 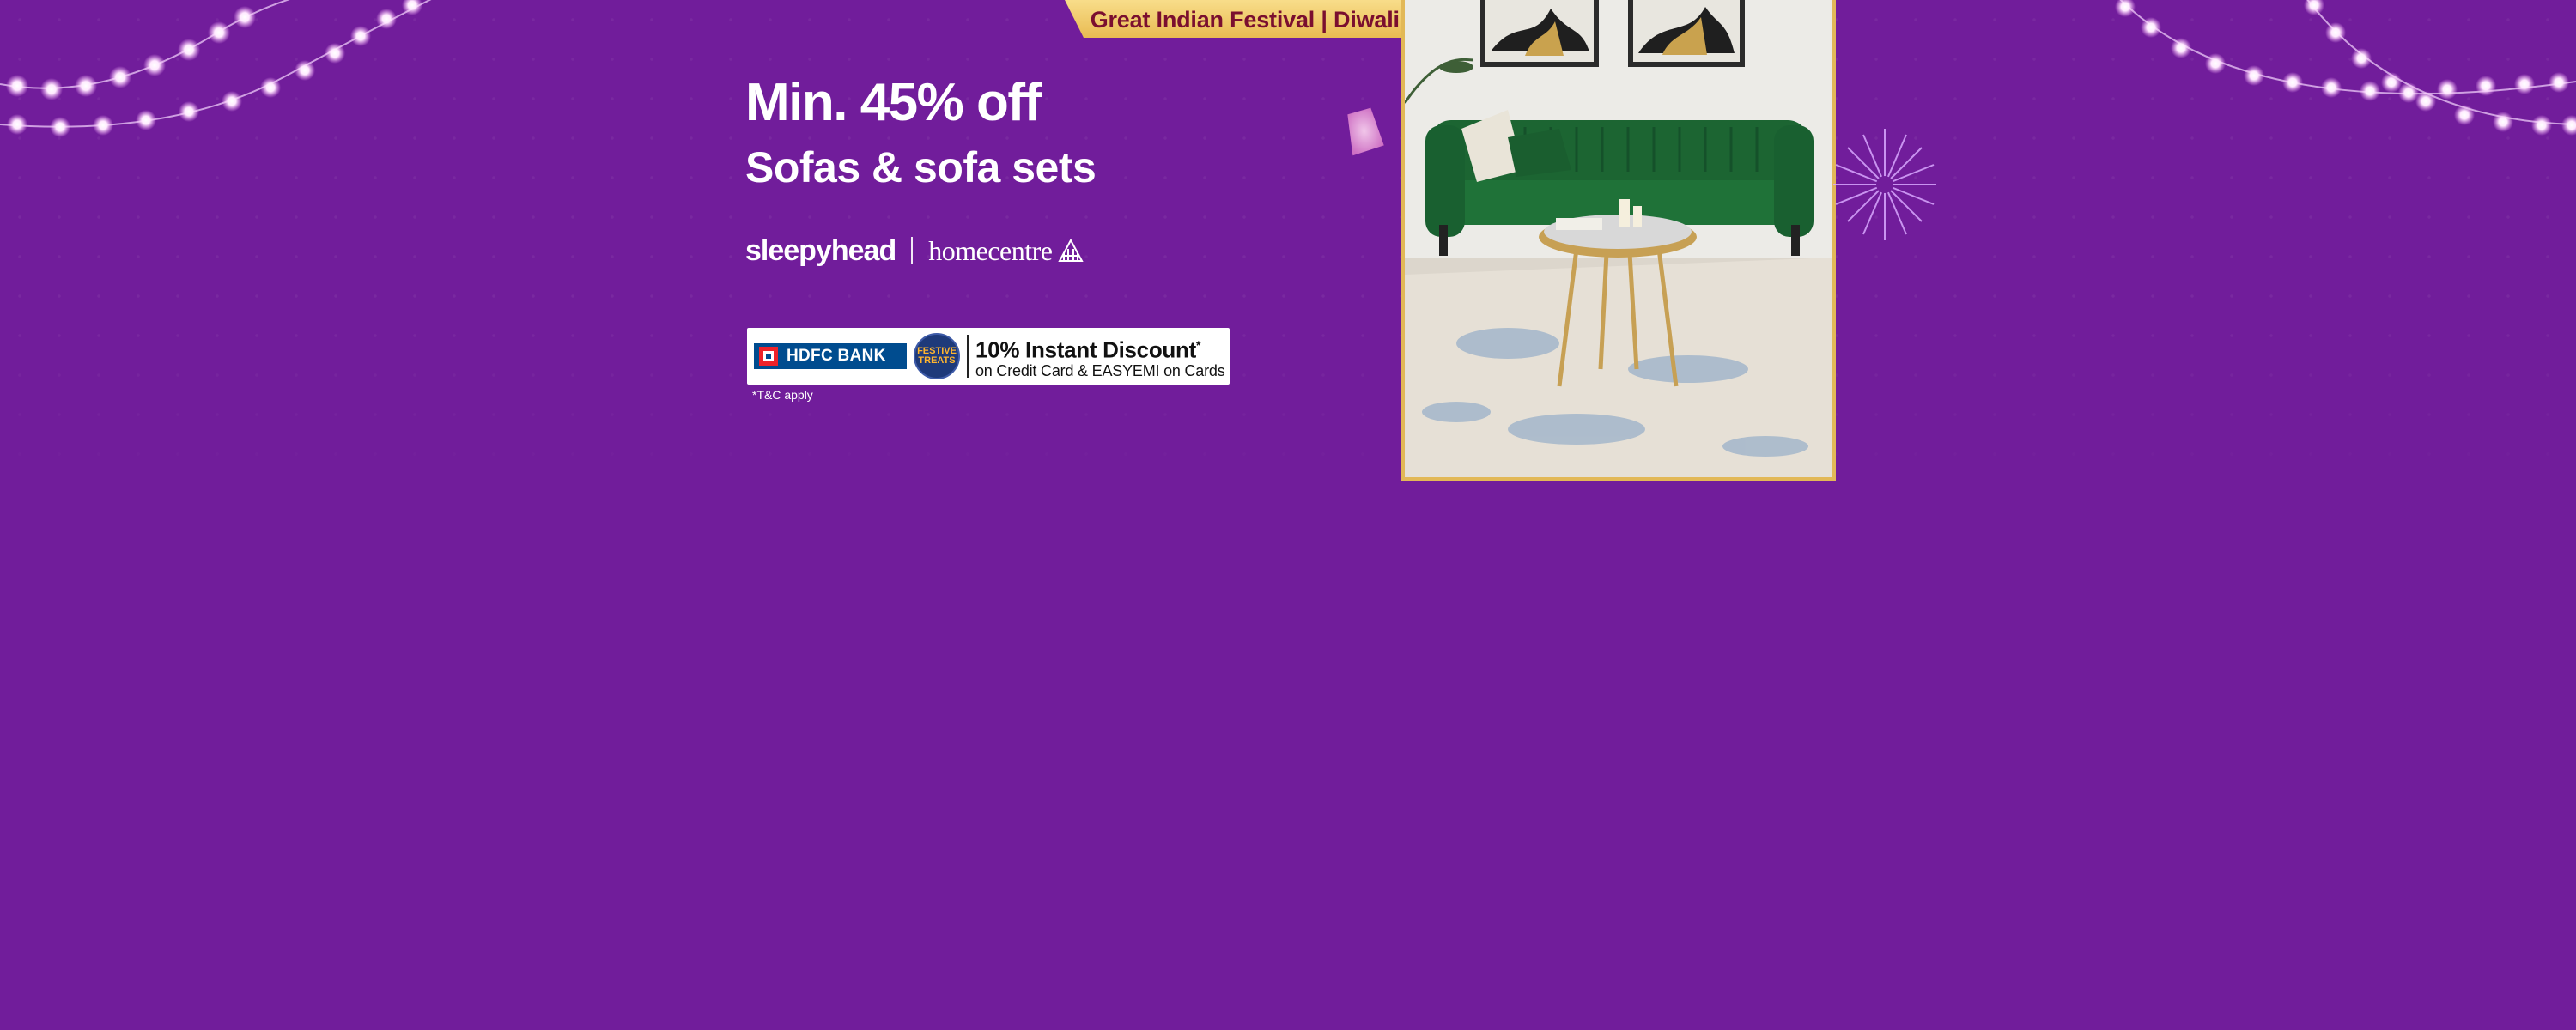 I want to click on hdfc-square-icon, so click(x=768, y=356).